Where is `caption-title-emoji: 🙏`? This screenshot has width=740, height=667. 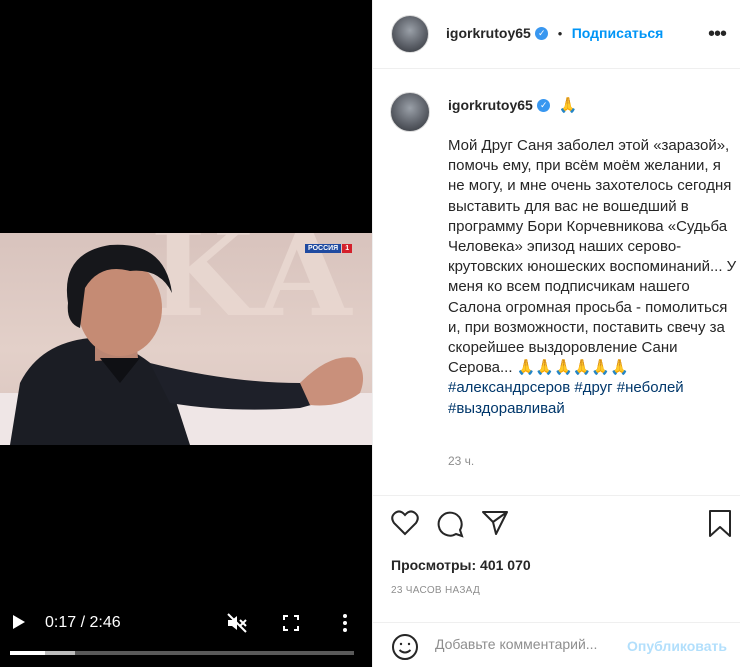
caption-title-emoji: 🙏 is located at coordinates (568, 105).